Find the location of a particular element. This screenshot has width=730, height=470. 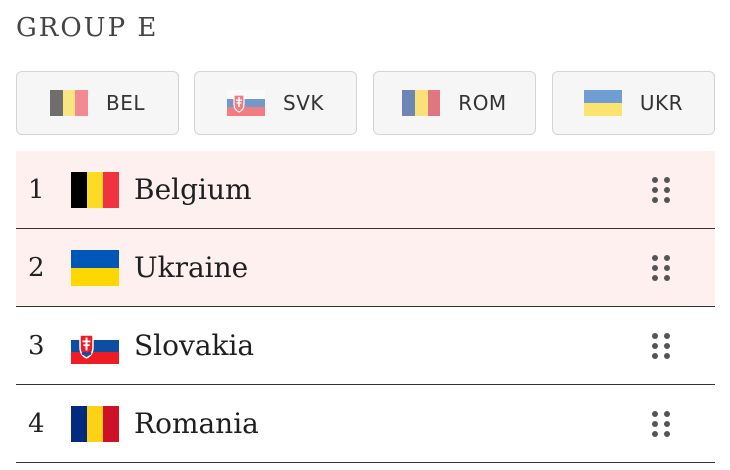

position-number: 2 is located at coordinates (36, 267).